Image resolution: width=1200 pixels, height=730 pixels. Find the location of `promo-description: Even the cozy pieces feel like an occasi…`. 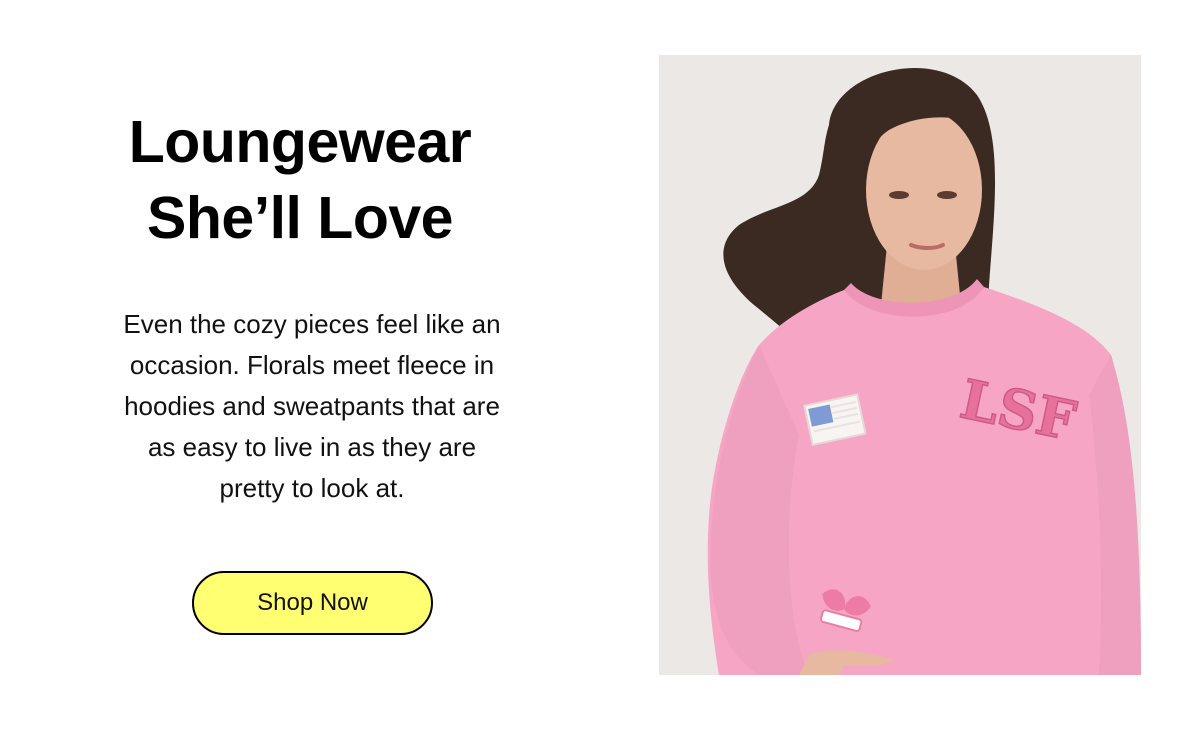

promo-description: Even the cozy pieces feel like an occasi… is located at coordinates (312, 406).